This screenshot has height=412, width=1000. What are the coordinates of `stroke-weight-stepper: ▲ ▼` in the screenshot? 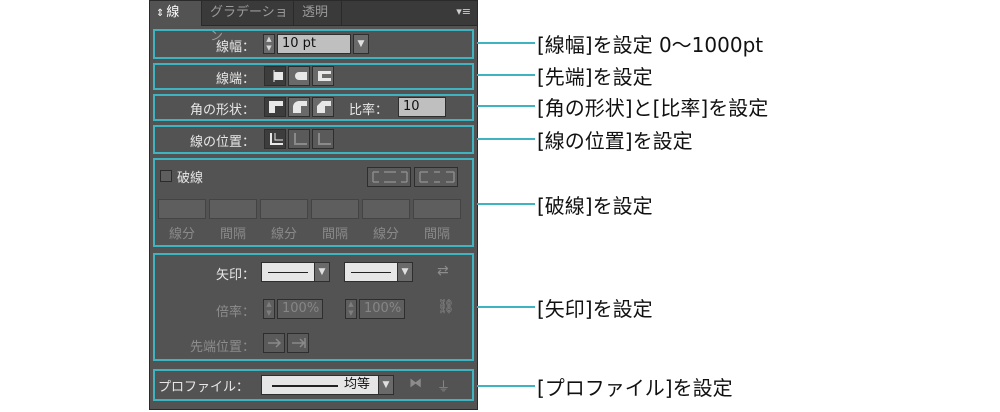 It's located at (269, 44).